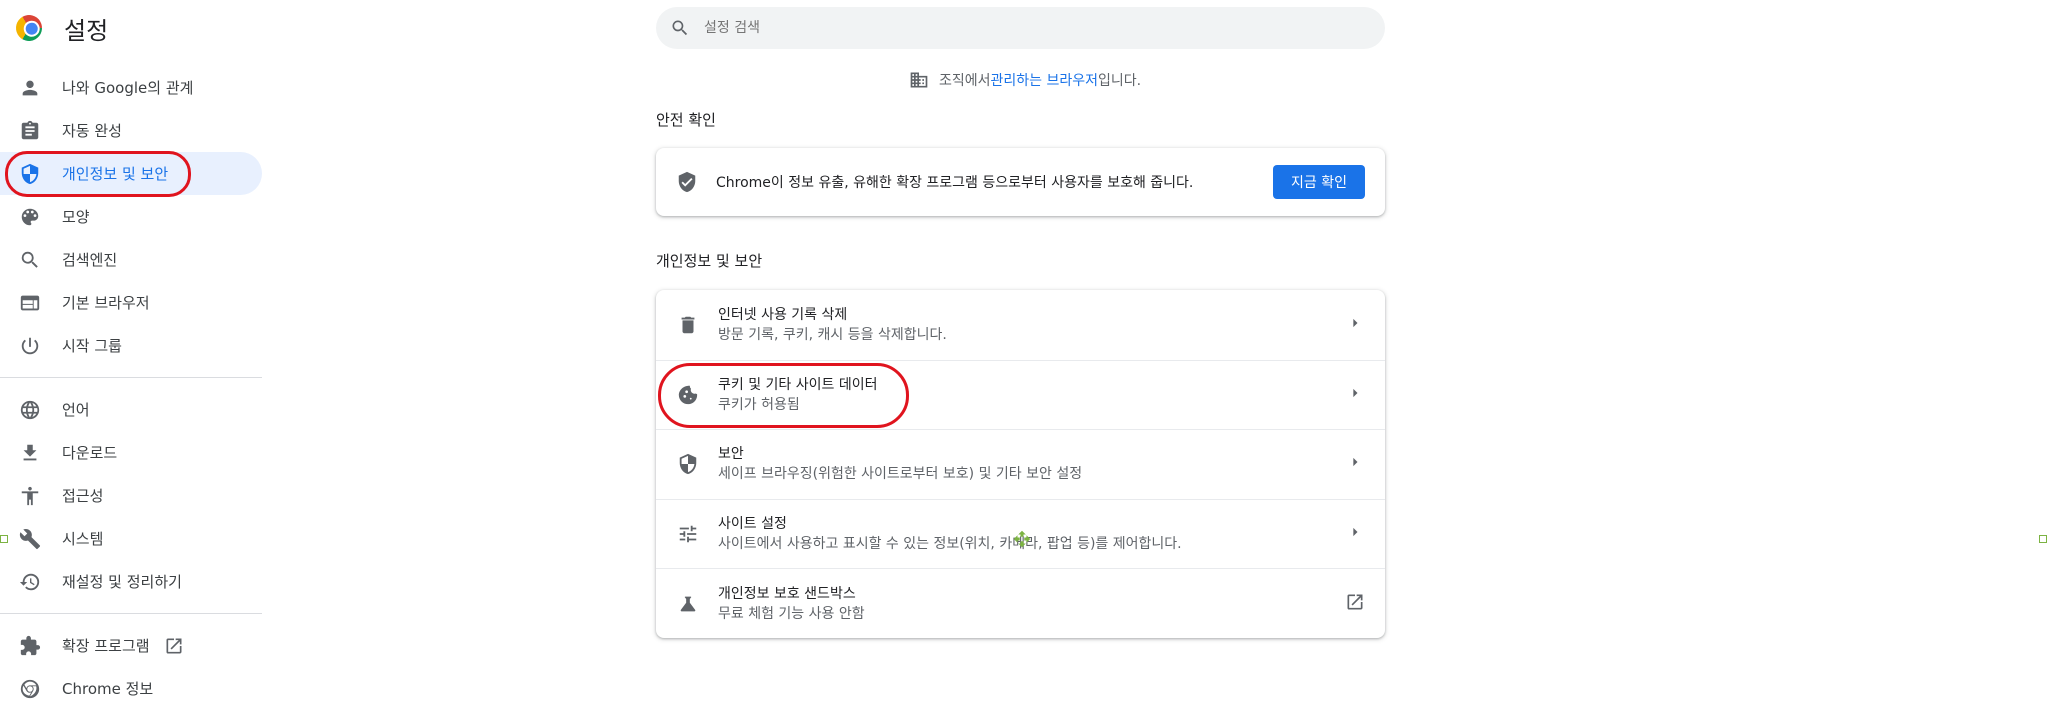  Describe the element at coordinates (131, 130) in the screenshot. I see `sidebar-item-autofill: 자동 완성` at that location.